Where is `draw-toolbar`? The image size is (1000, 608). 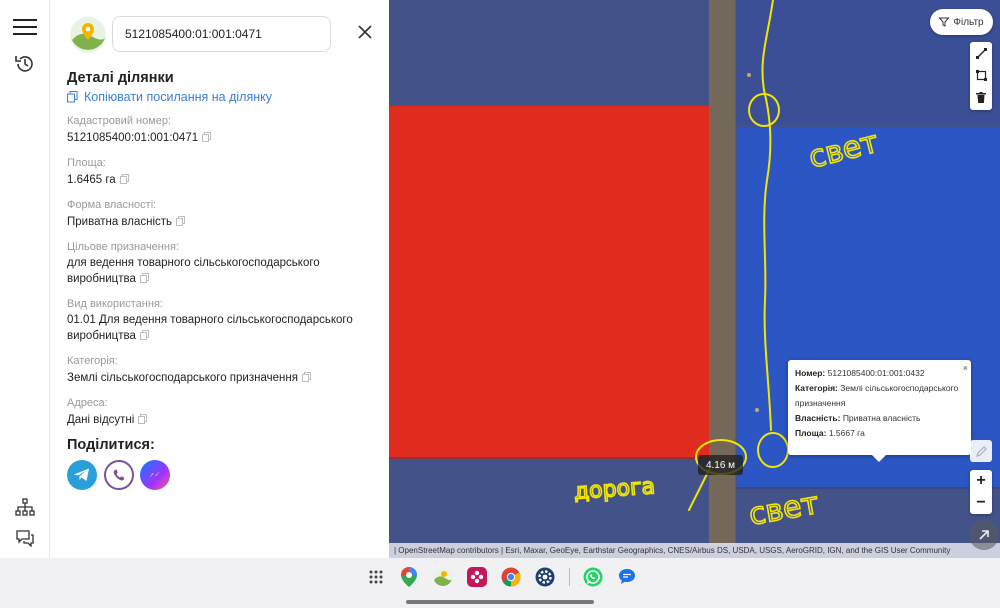 draw-toolbar is located at coordinates (981, 76).